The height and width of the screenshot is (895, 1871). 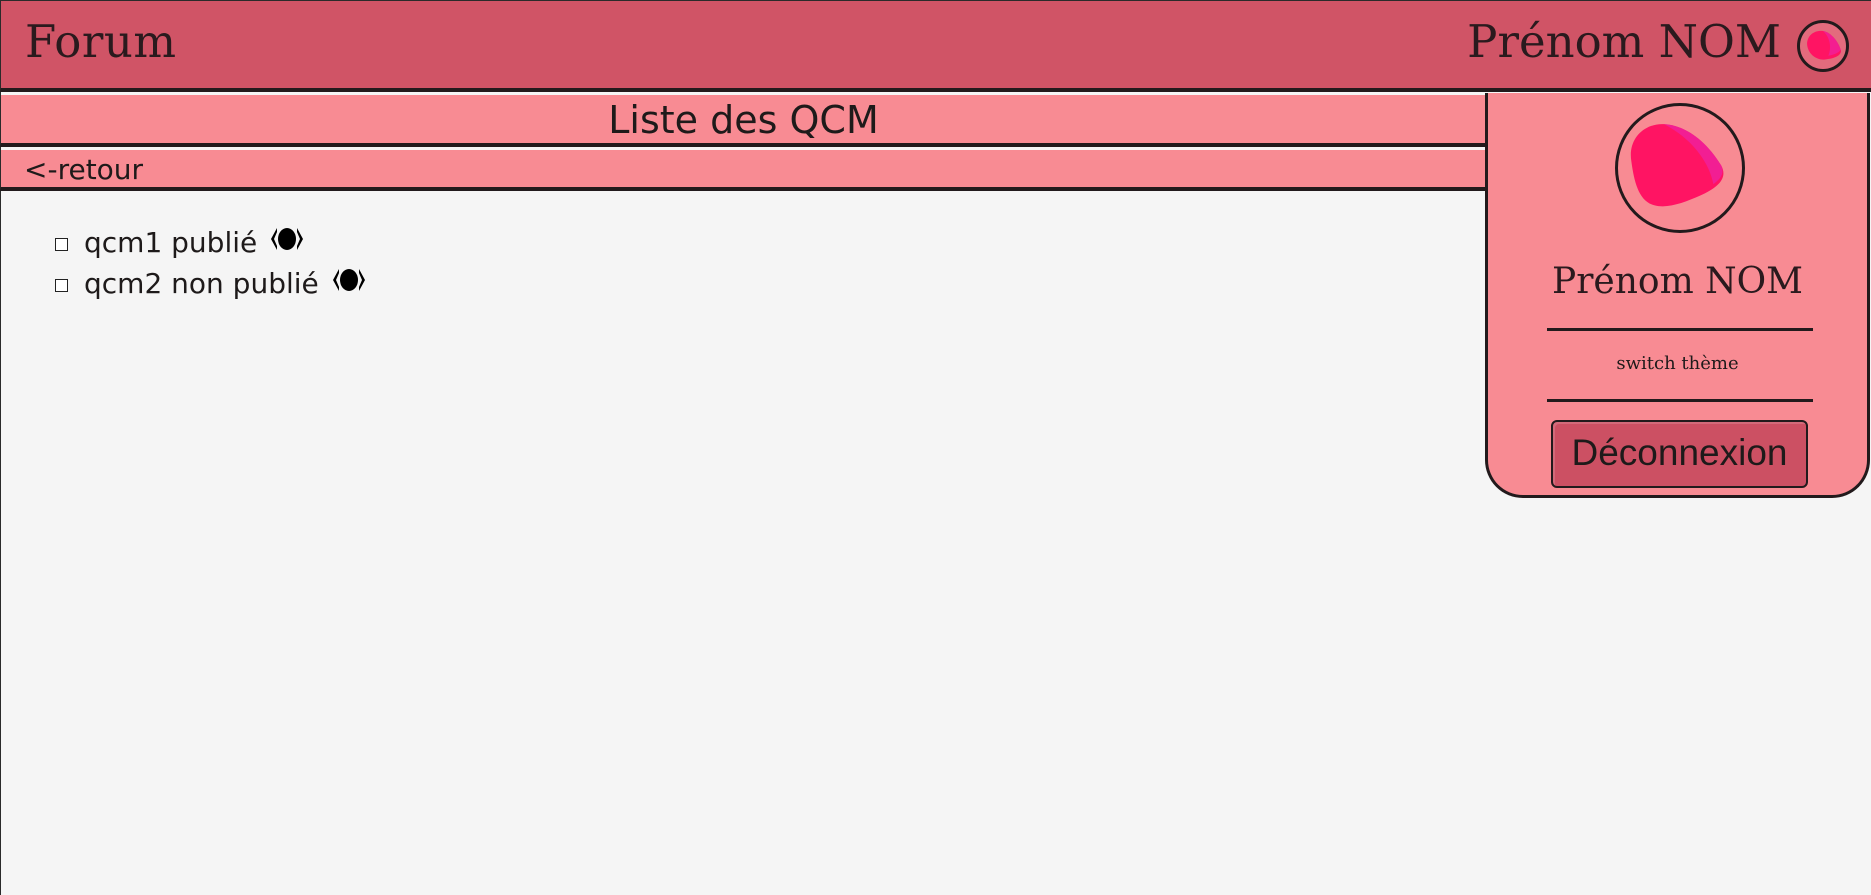 I want to click on logout-button: Déconnexion, so click(x=1679, y=454).